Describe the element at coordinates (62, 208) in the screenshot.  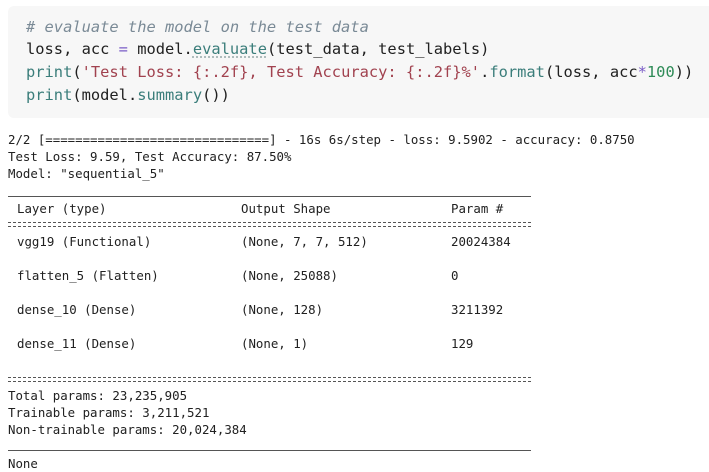
I see `header-layer-type: Layer (type)` at that location.